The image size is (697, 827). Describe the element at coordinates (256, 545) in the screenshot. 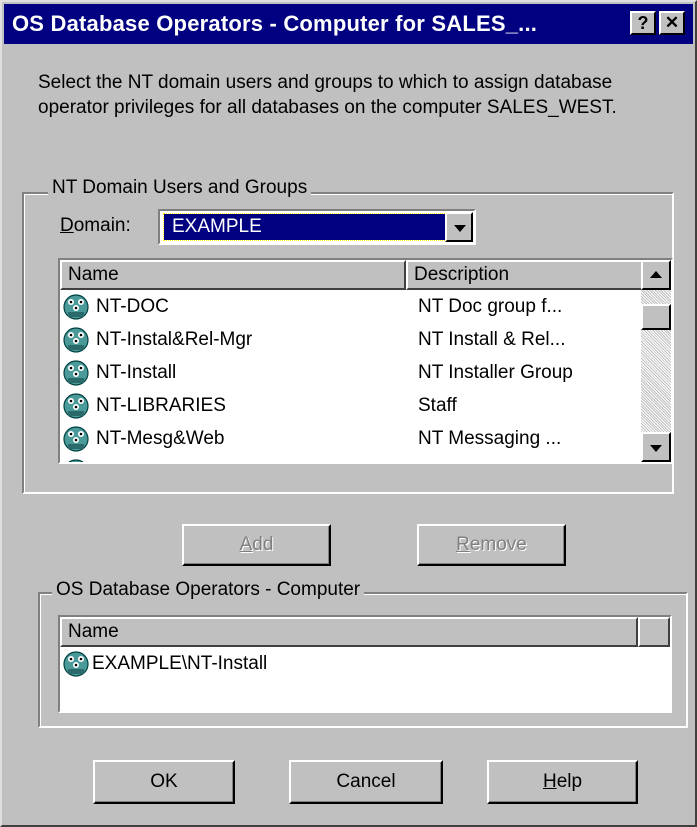

I see `add-button: Add` at that location.